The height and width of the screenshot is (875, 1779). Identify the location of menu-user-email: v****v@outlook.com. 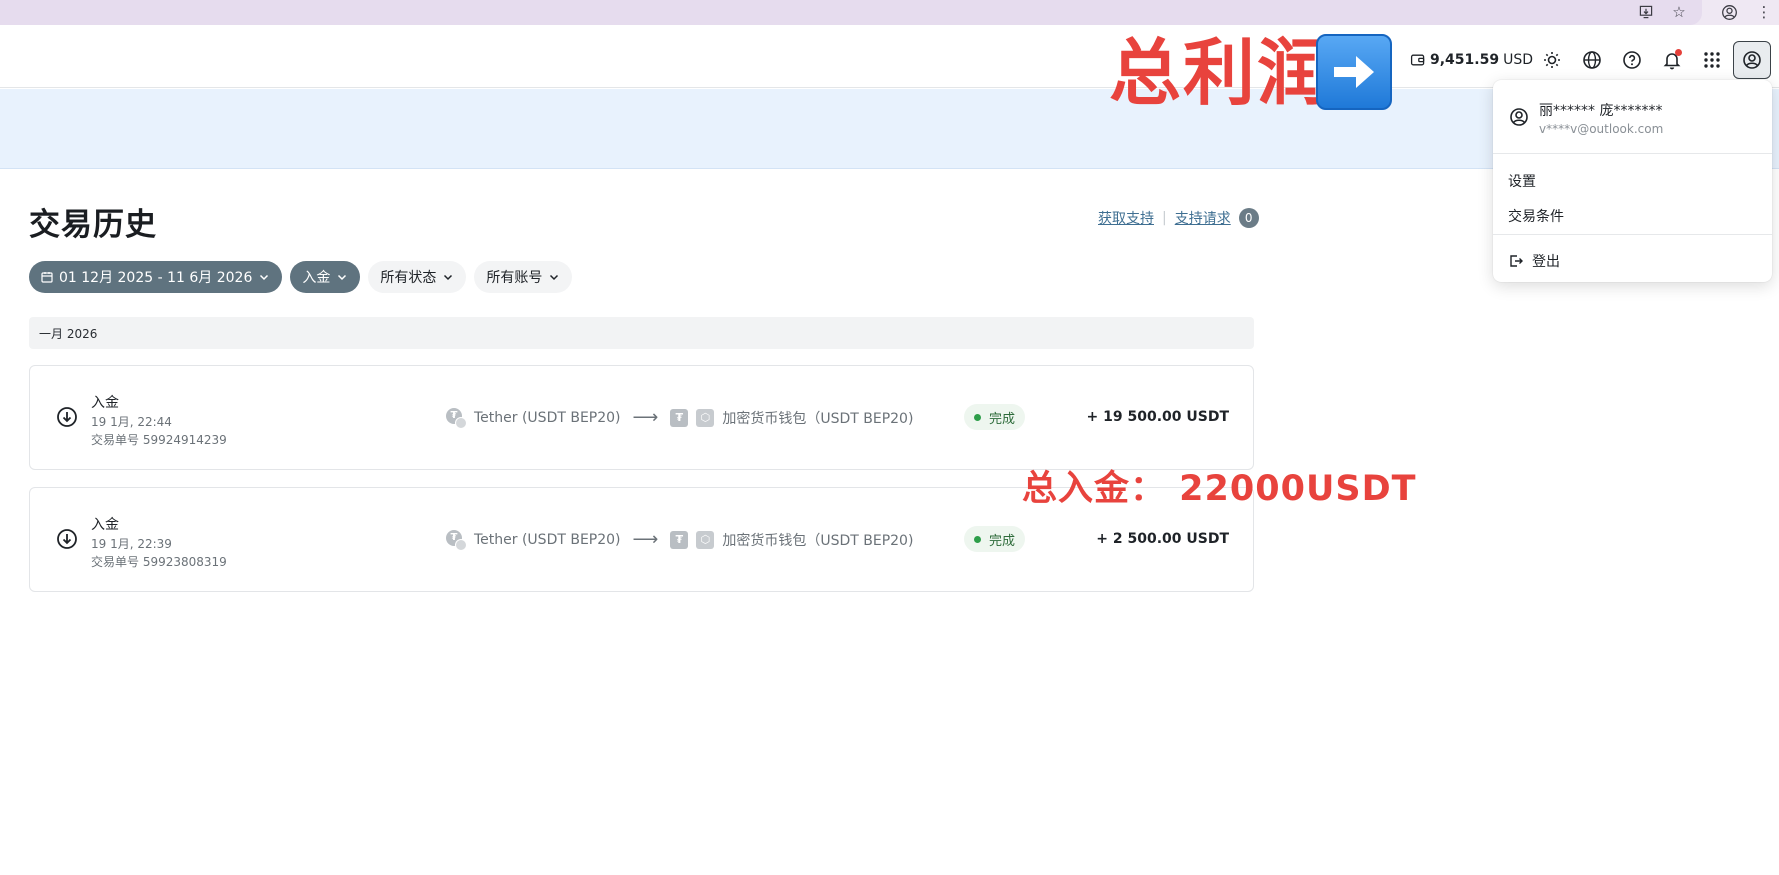
(1601, 129).